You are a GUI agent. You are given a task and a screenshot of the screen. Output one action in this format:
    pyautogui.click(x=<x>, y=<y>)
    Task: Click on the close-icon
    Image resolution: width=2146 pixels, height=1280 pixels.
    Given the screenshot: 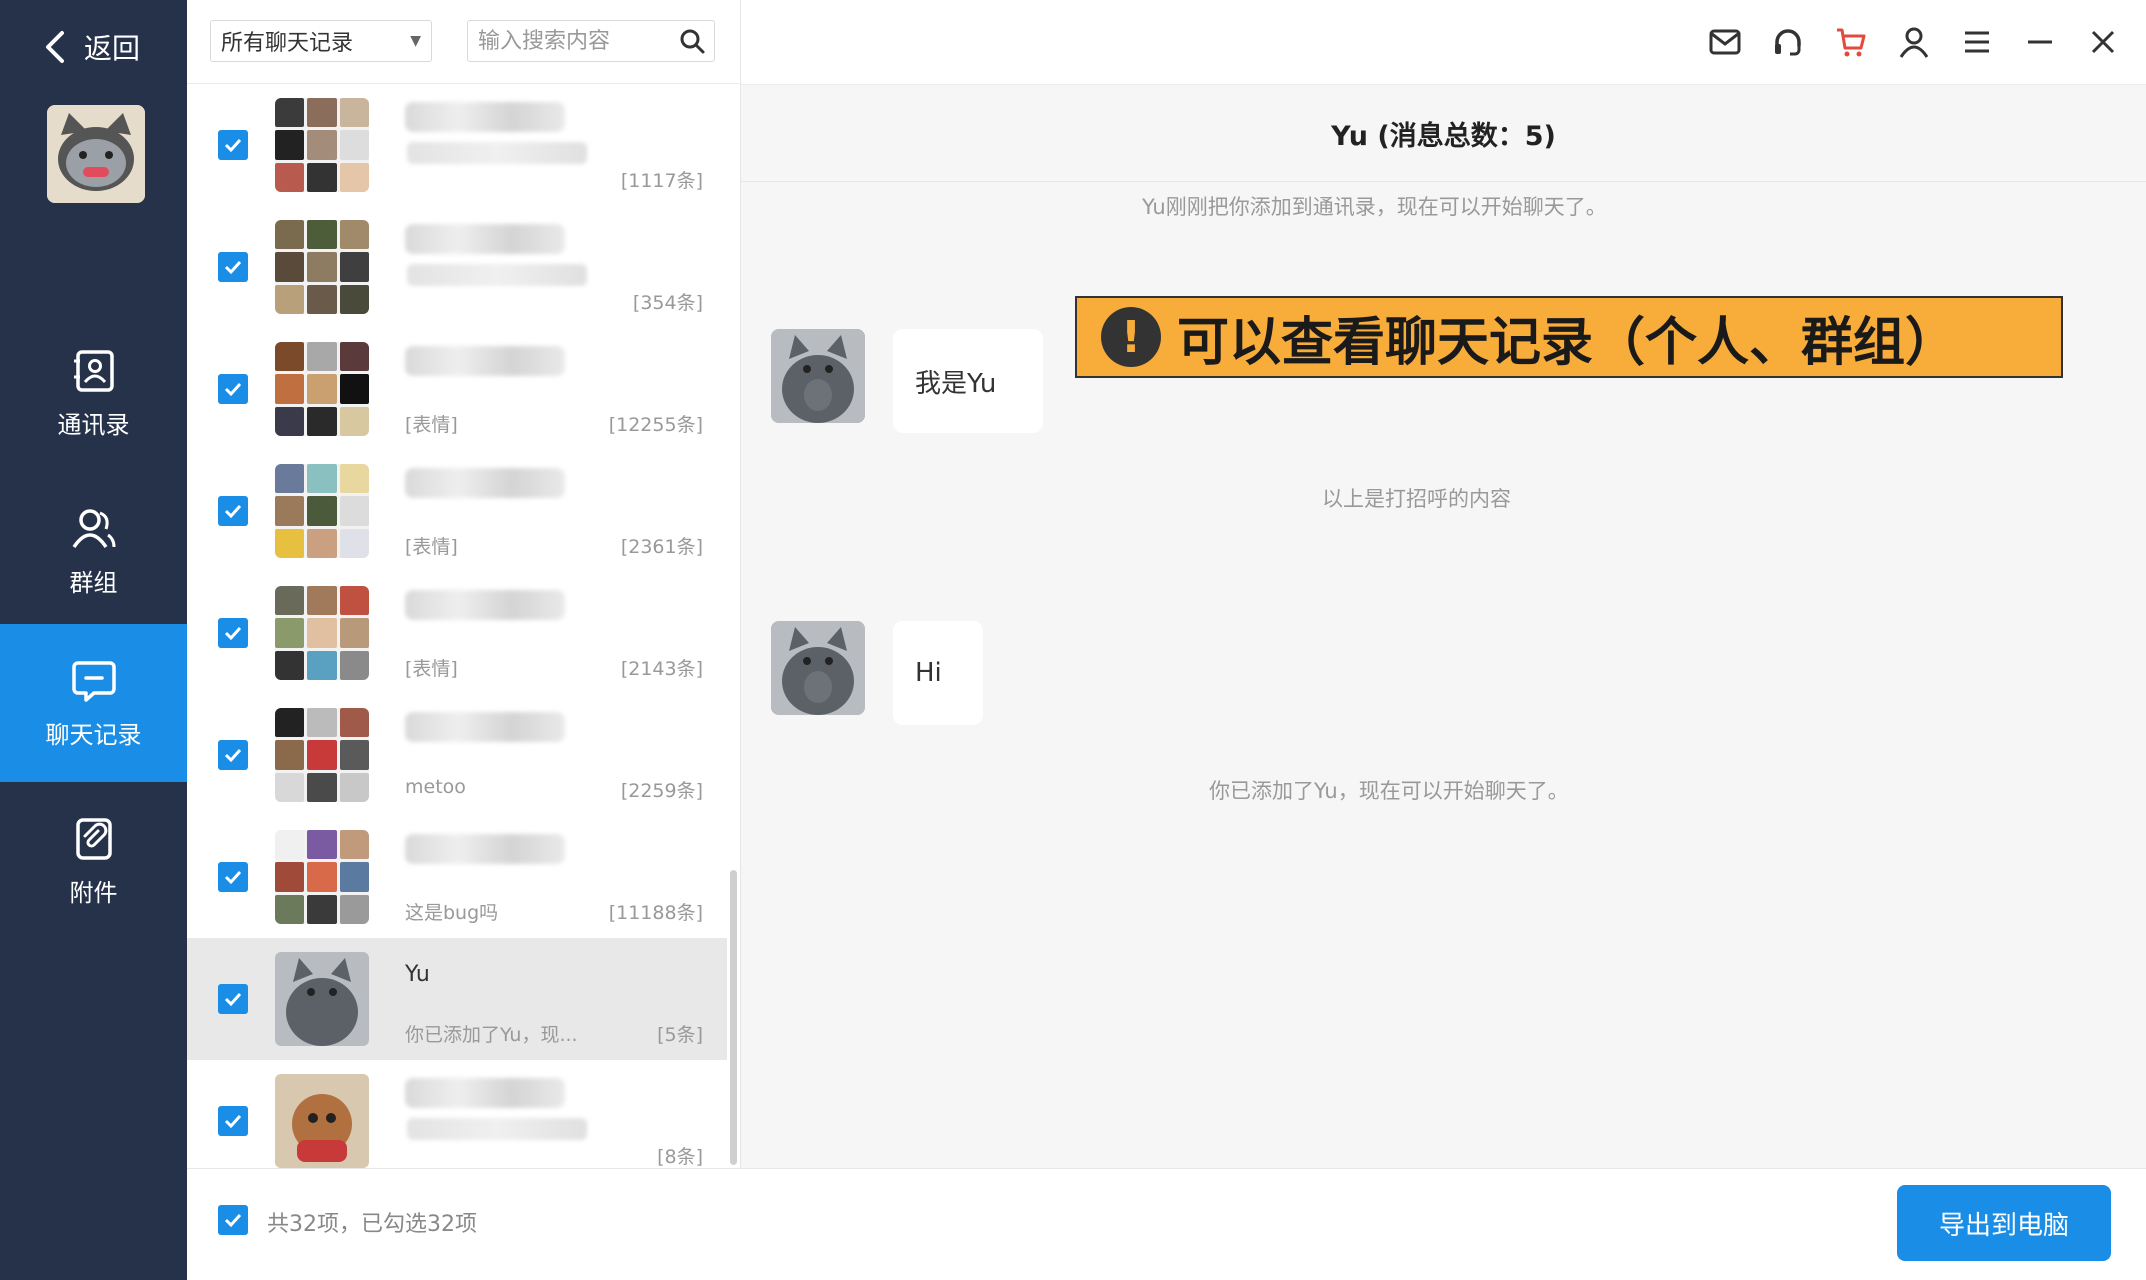 What is the action you would take?
    pyautogui.click(x=2103, y=42)
    